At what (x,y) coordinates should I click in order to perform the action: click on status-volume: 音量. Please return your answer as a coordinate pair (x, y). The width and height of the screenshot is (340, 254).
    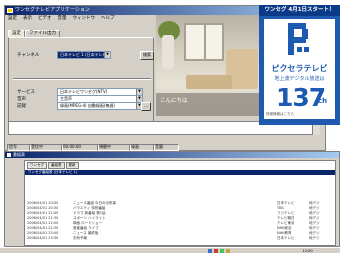
    Looking at the image, I should click on (166, 147).